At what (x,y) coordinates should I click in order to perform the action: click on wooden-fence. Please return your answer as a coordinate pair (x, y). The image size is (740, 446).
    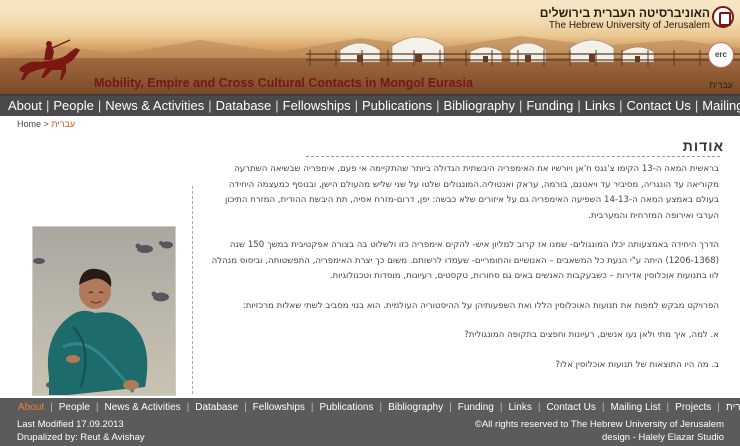
    Looking at the image, I should click on (523, 58).